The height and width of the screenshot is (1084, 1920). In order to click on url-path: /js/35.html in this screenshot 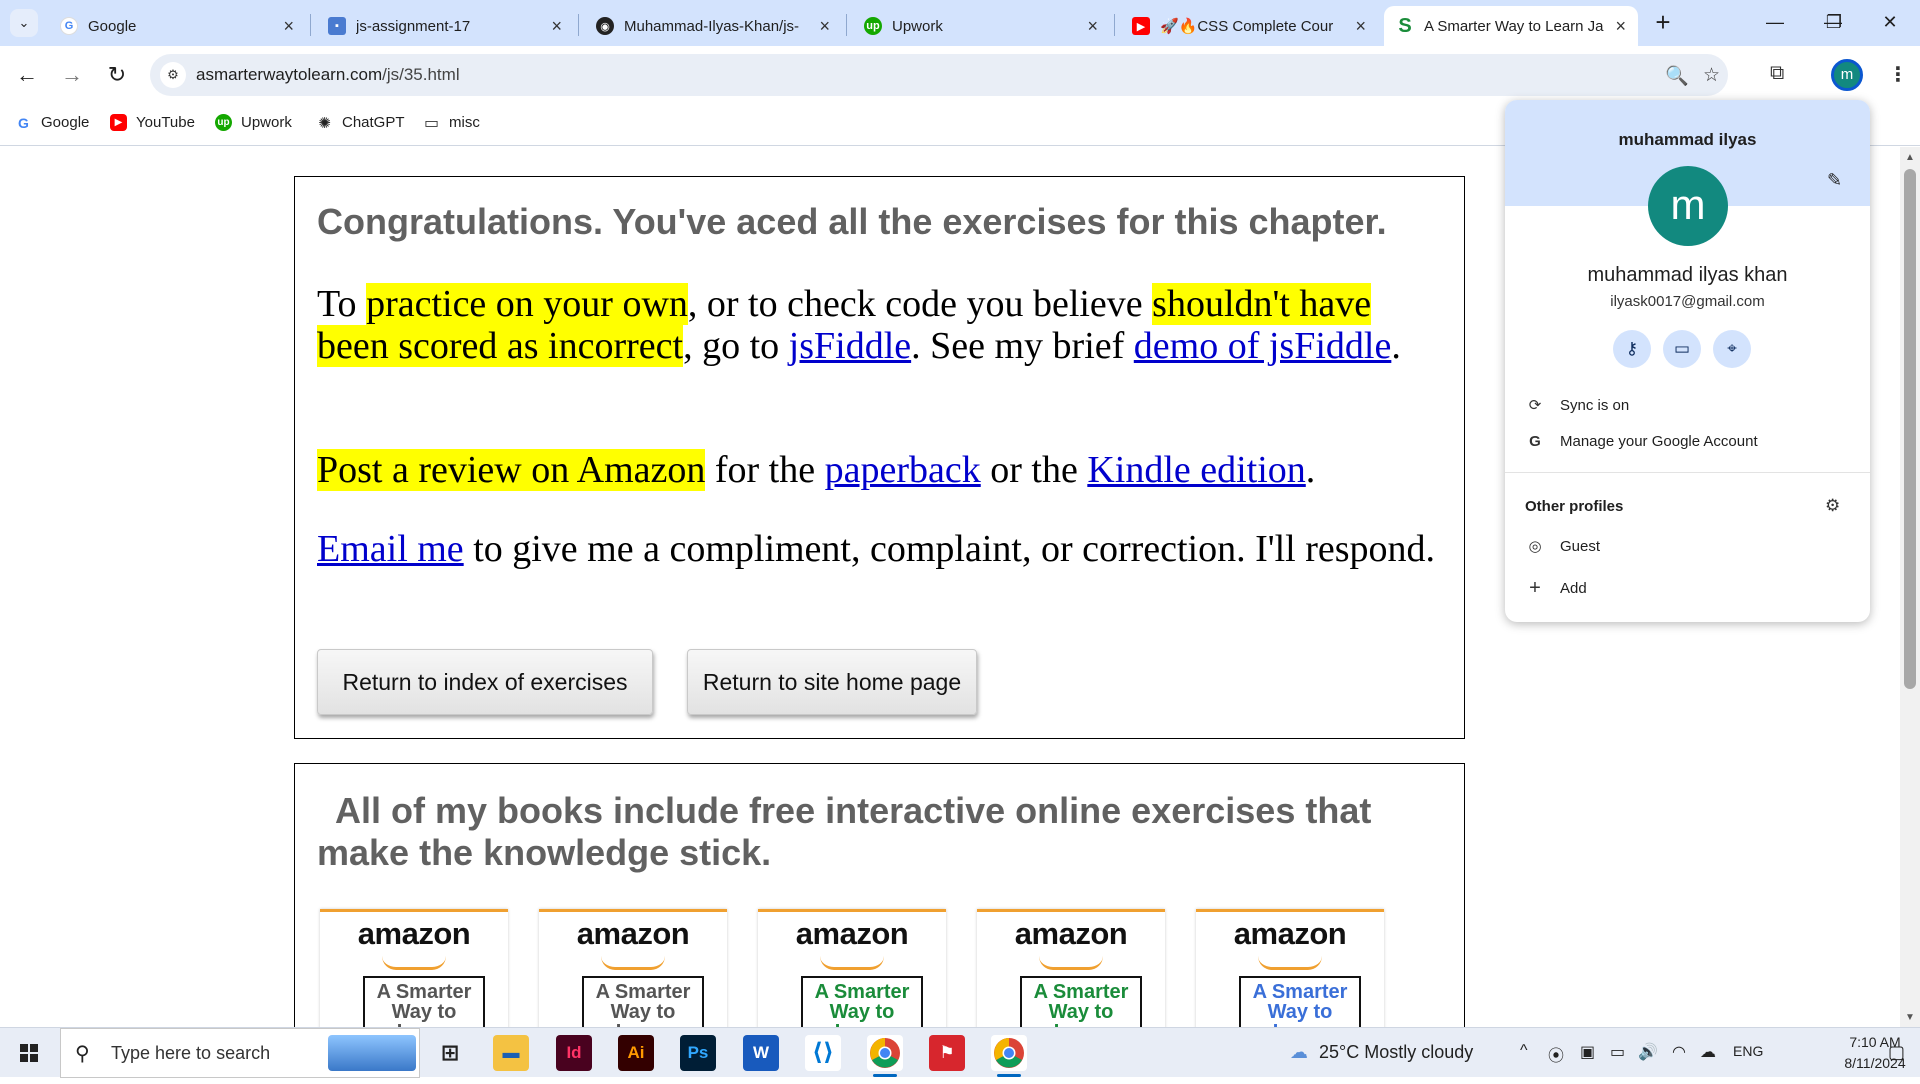, I will do `click(421, 74)`.